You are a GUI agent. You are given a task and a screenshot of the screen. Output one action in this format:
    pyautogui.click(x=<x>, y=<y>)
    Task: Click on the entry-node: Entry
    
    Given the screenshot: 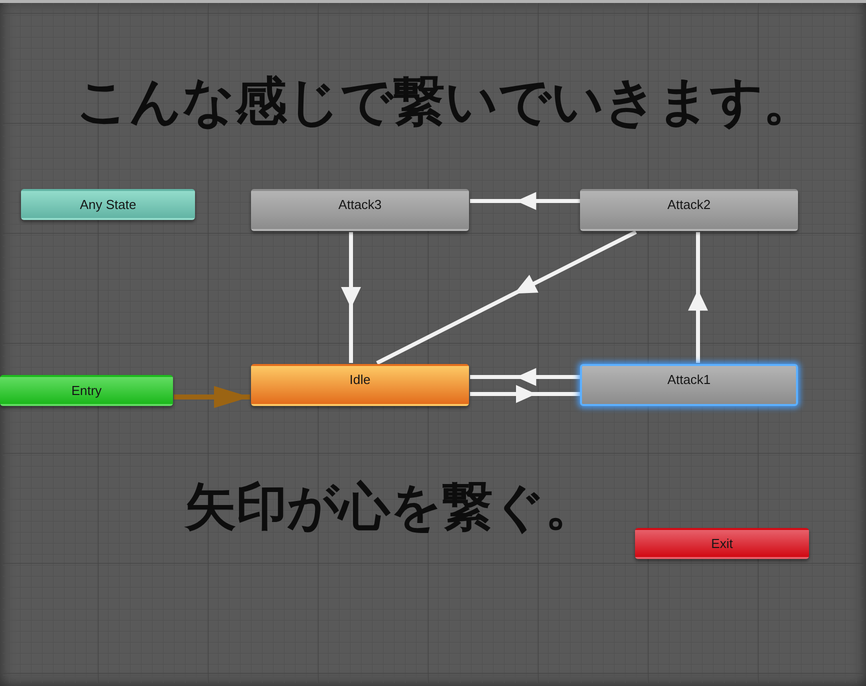 What is the action you would take?
    pyautogui.click(x=86, y=390)
    